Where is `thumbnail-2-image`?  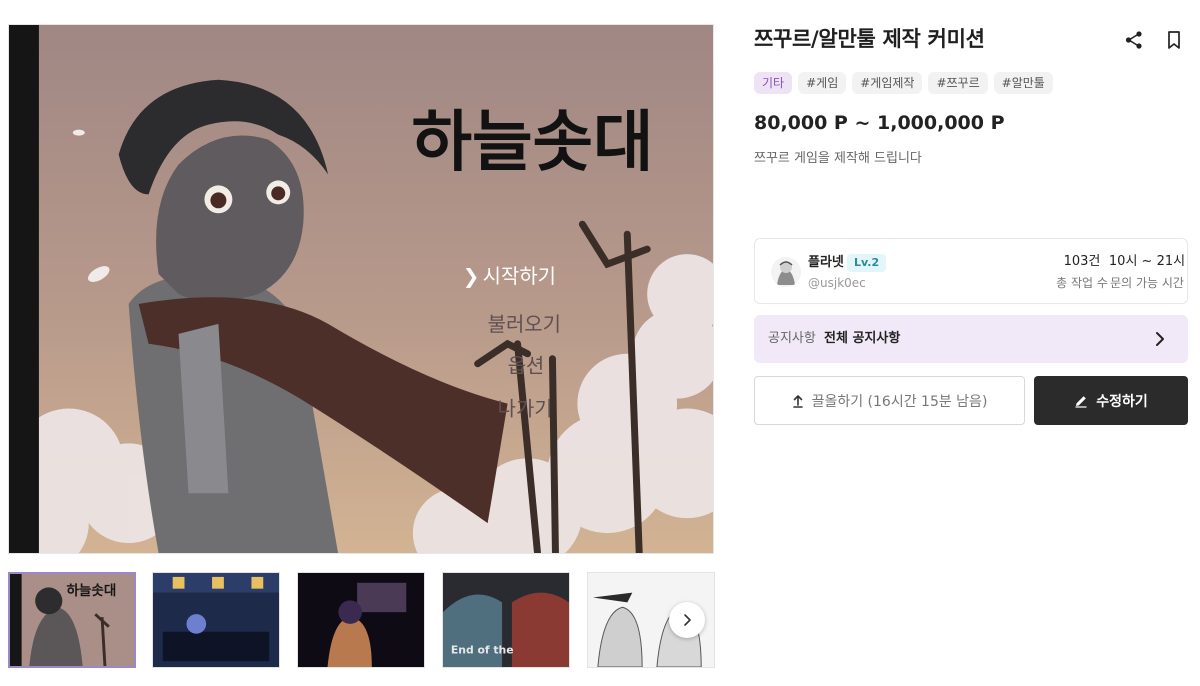
thumbnail-2-image is located at coordinates (216, 620).